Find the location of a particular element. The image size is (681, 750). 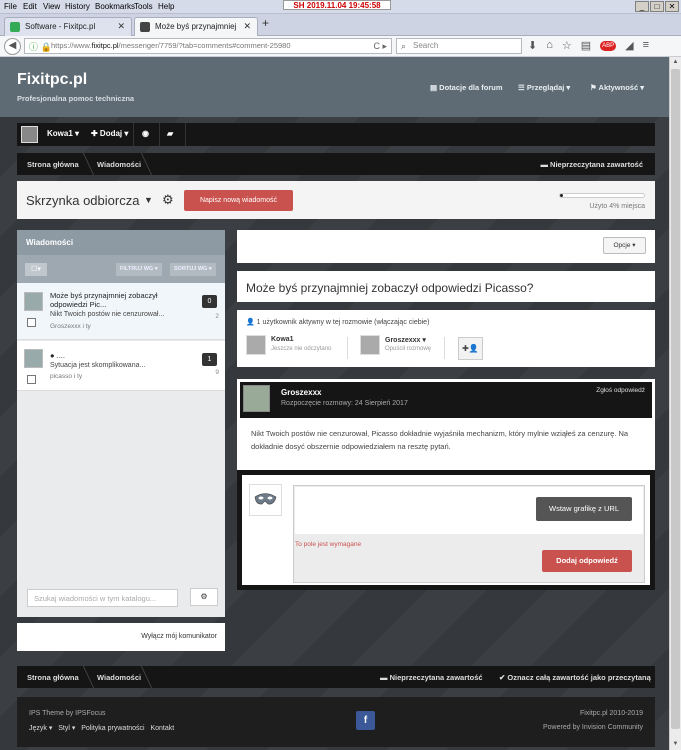

download-icon: ⬇ is located at coordinates (532, 45).